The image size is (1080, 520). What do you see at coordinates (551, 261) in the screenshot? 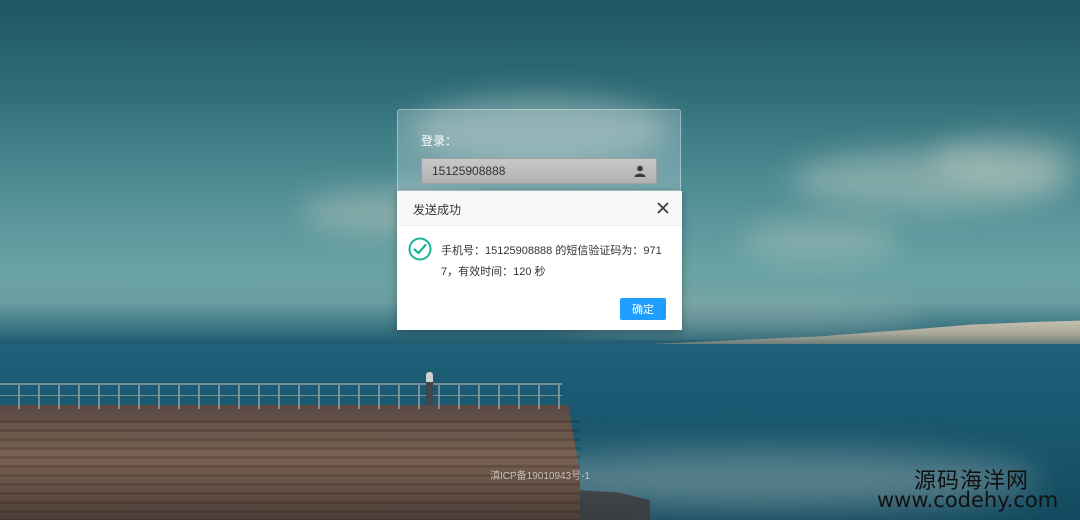
I see `dialog-message: 手机号：15125908888 的短信验证码为：9717，有效时间：120 秒` at bounding box center [551, 261].